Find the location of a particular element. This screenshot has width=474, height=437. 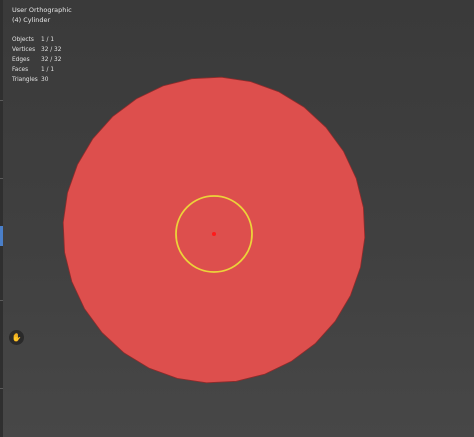

hand-grab-icon: ✋ is located at coordinates (16, 337).